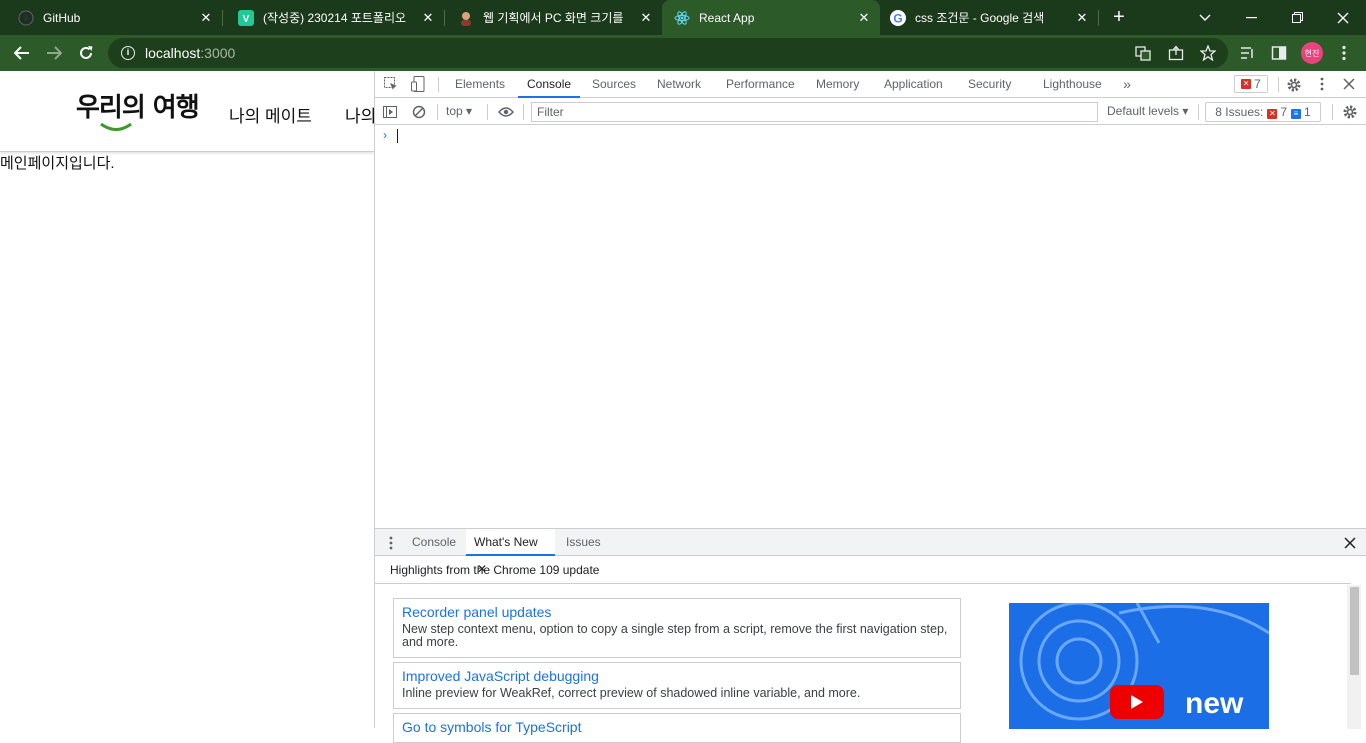 The image size is (1366, 743). I want to click on whats-new-video-thumbnail: new, so click(1139, 666).